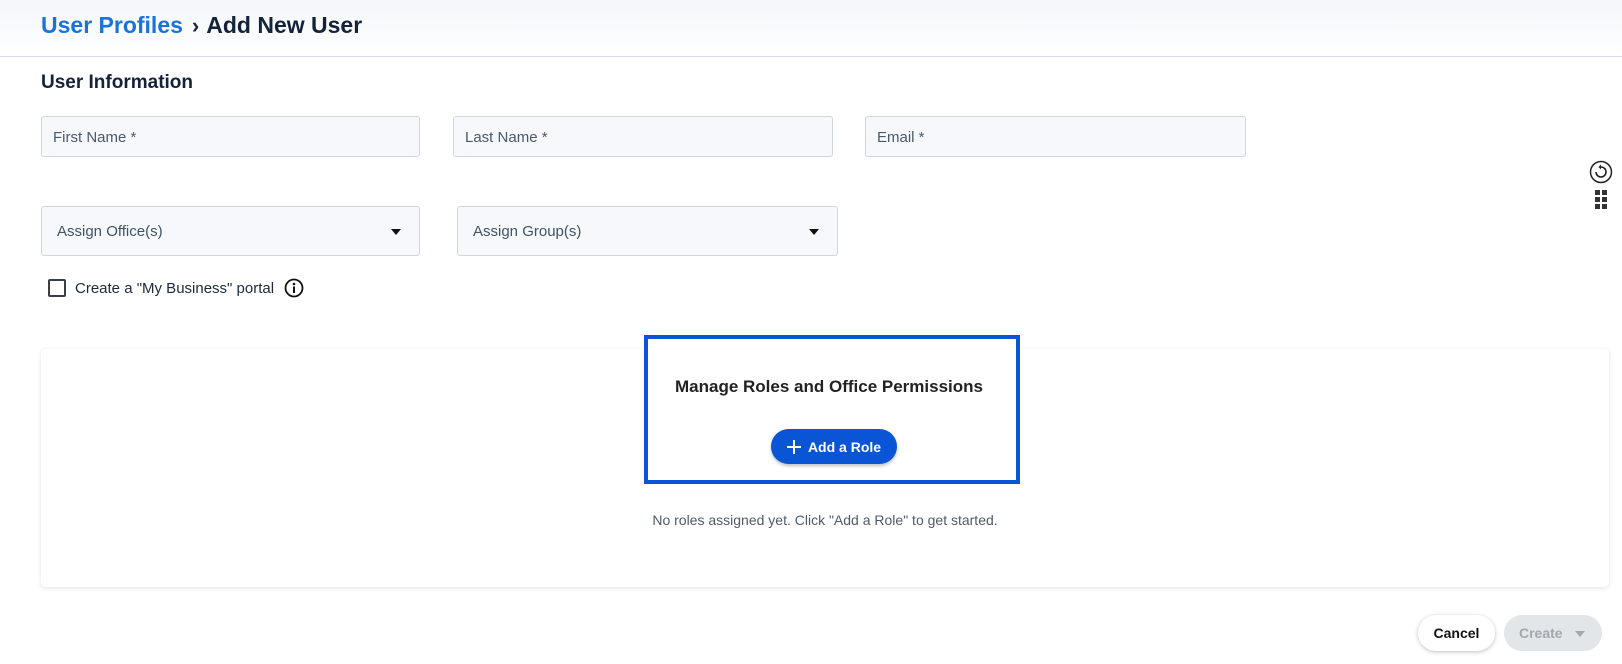 The height and width of the screenshot is (664, 1622). Describe the element at coordinates (1601, 200) in the screenshot. I see `grid-icon` at that location.